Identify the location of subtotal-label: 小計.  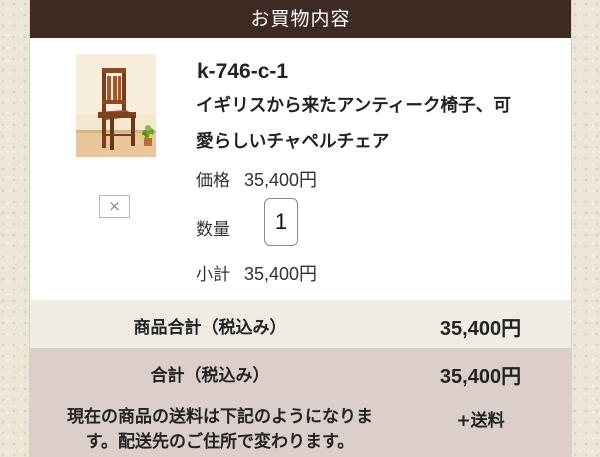
(213, 275).